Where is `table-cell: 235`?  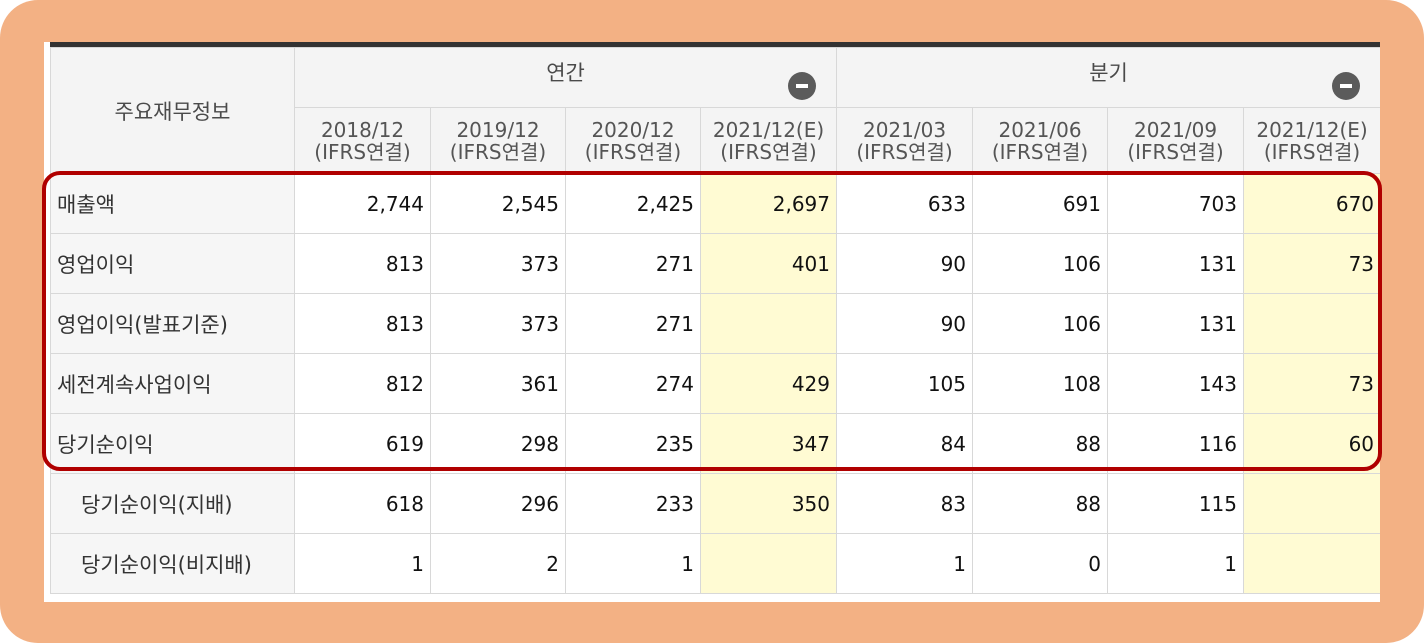
table-cell: 235 is located at coordinates (633, 443).